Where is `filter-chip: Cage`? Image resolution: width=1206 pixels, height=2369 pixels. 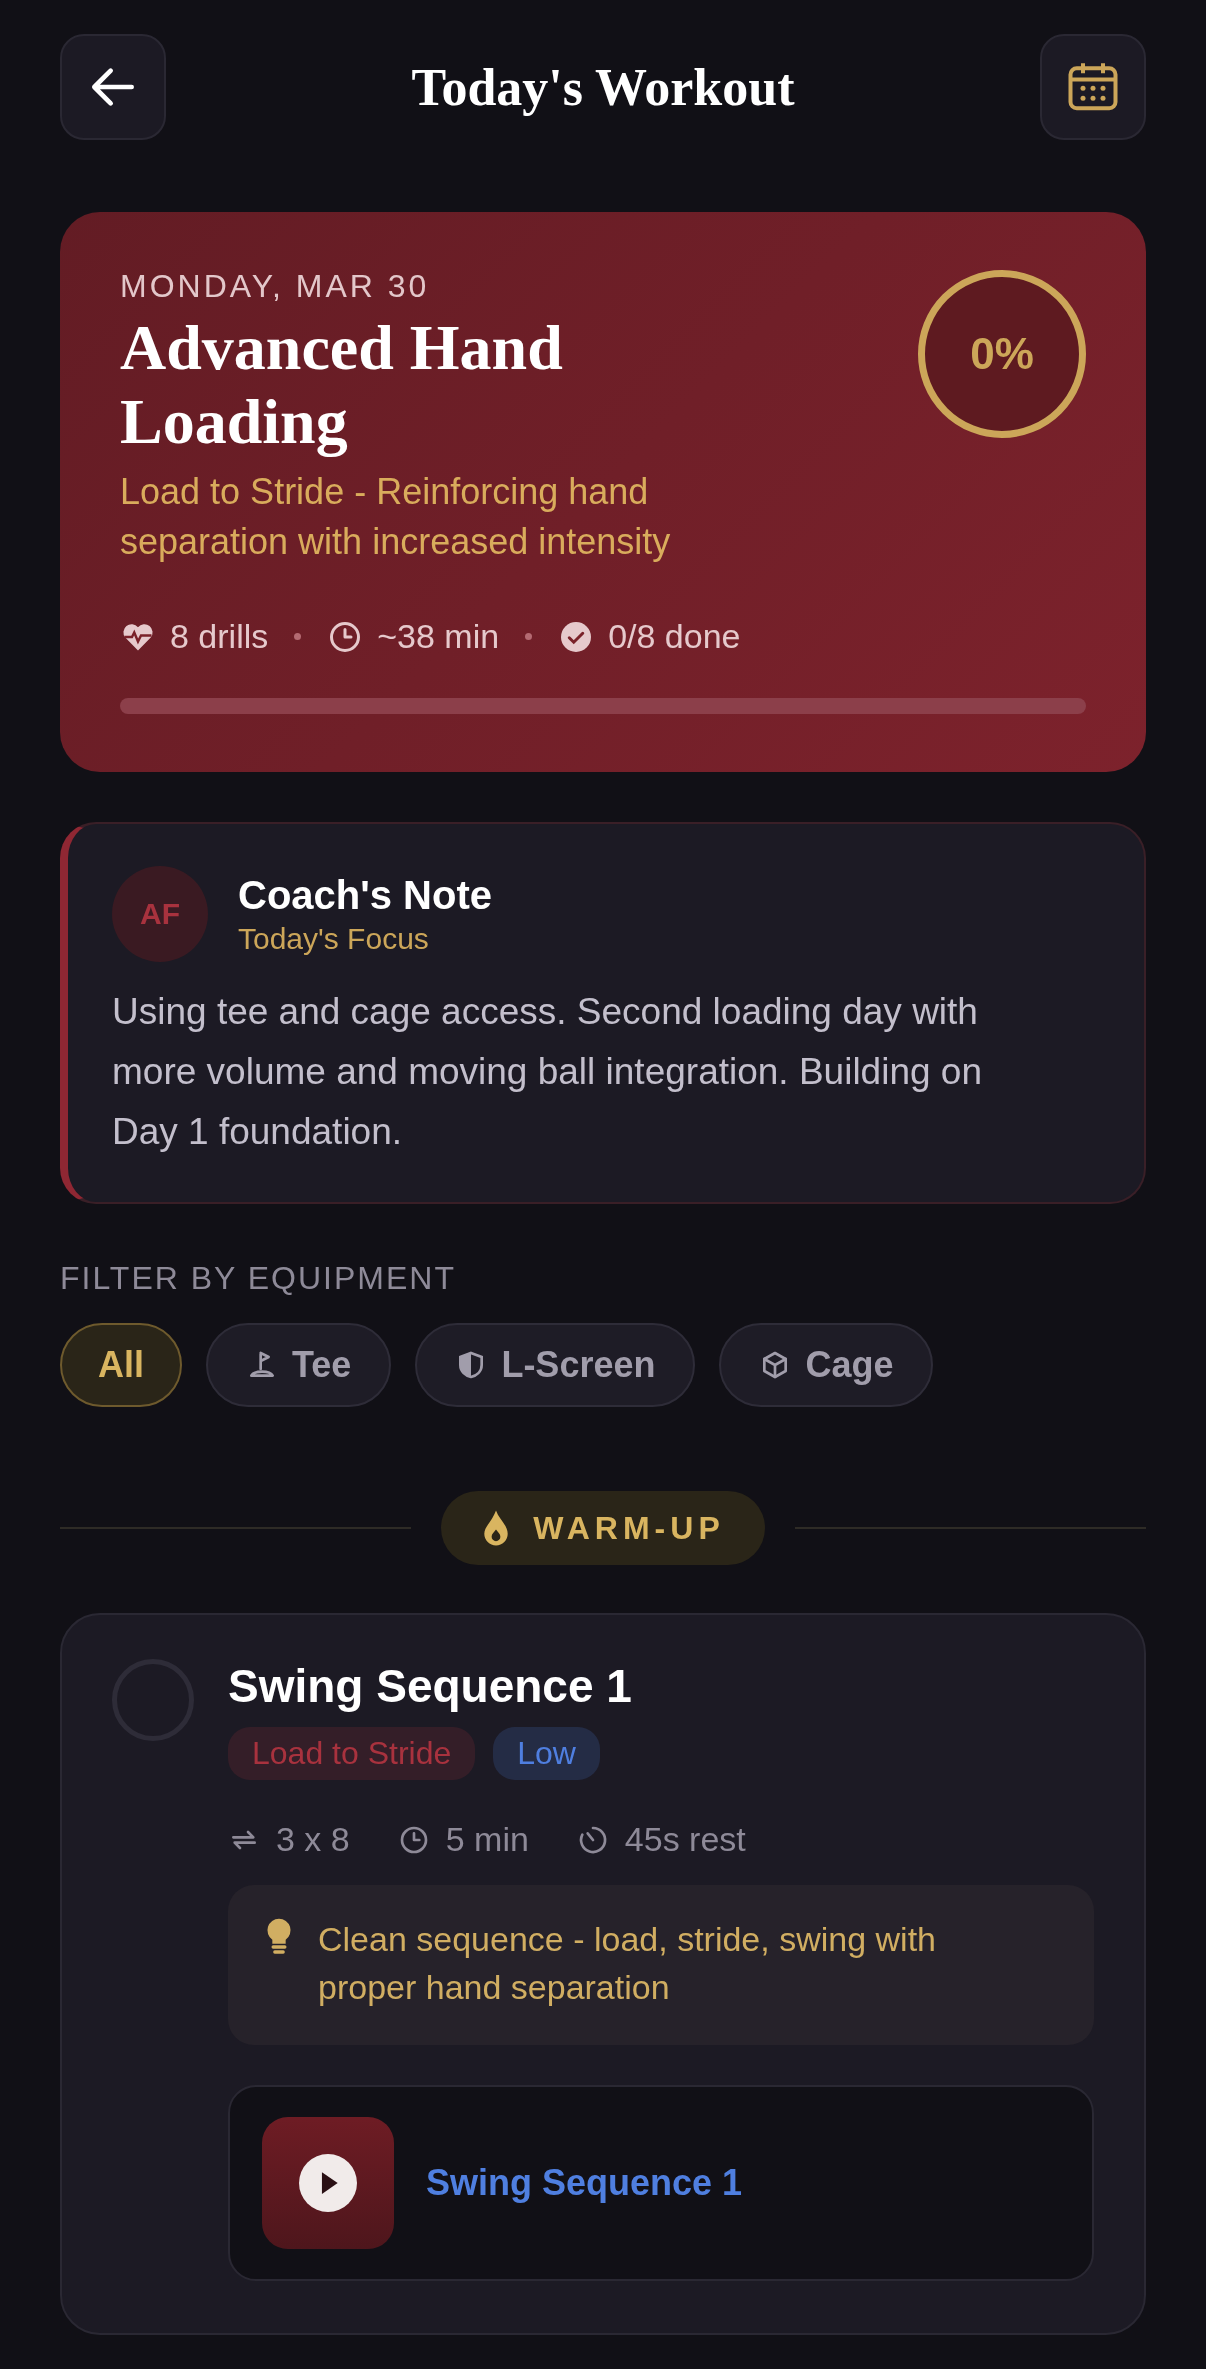
filter-chip: Cage is located at coordinates (826, 1365).